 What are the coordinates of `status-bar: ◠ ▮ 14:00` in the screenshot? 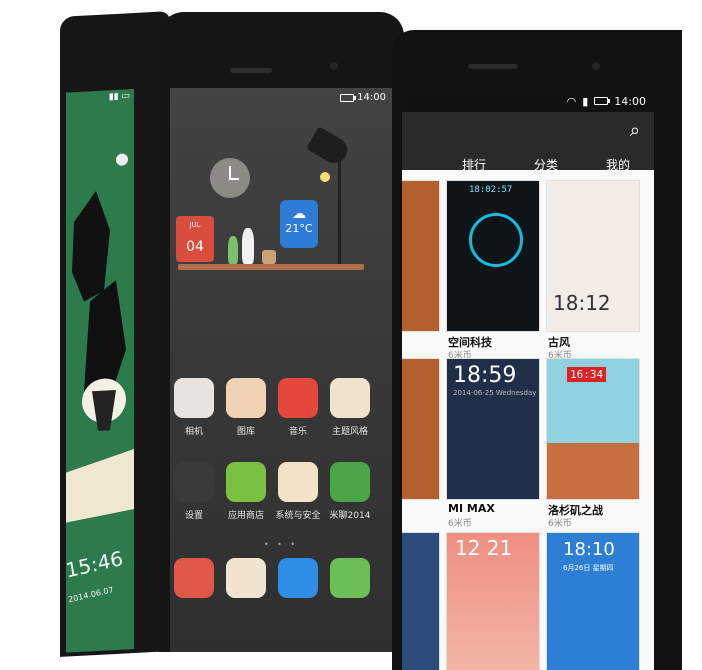 It's located at (528, 101).